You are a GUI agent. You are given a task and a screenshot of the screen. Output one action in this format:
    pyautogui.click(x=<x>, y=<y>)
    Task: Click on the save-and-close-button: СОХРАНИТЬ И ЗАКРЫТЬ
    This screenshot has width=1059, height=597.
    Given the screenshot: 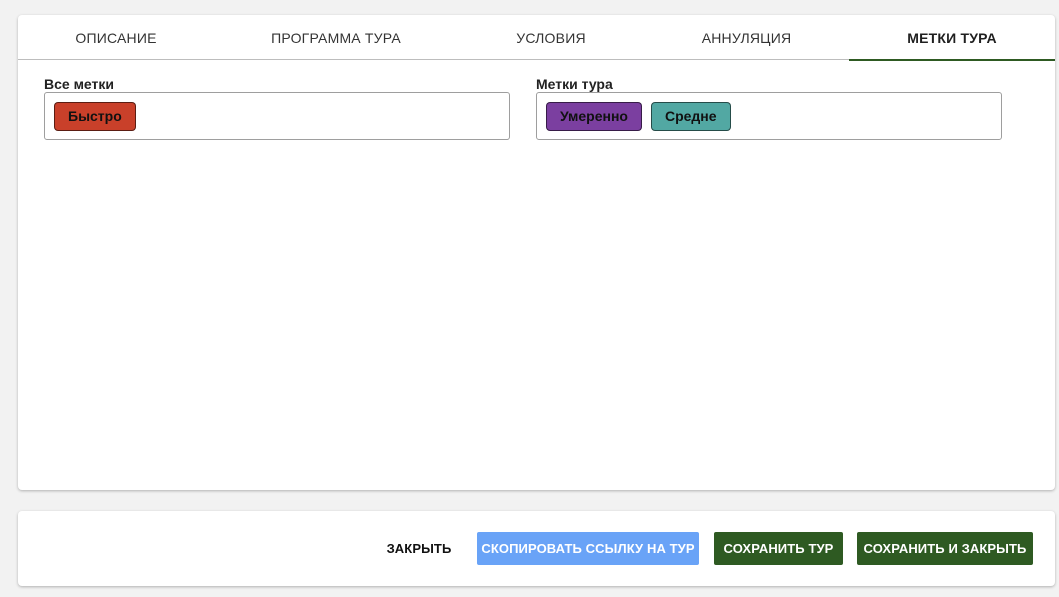 What is the action you would take?
    pyautogui.click(x=945, y=548)
    